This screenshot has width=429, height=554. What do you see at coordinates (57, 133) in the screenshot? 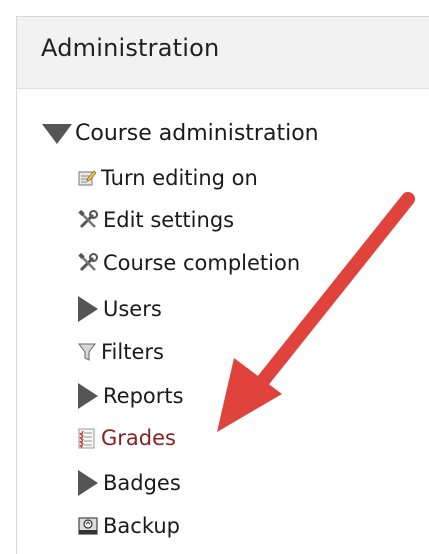
I see `collapse-triangle-icon` at bounding box center [57, 133].